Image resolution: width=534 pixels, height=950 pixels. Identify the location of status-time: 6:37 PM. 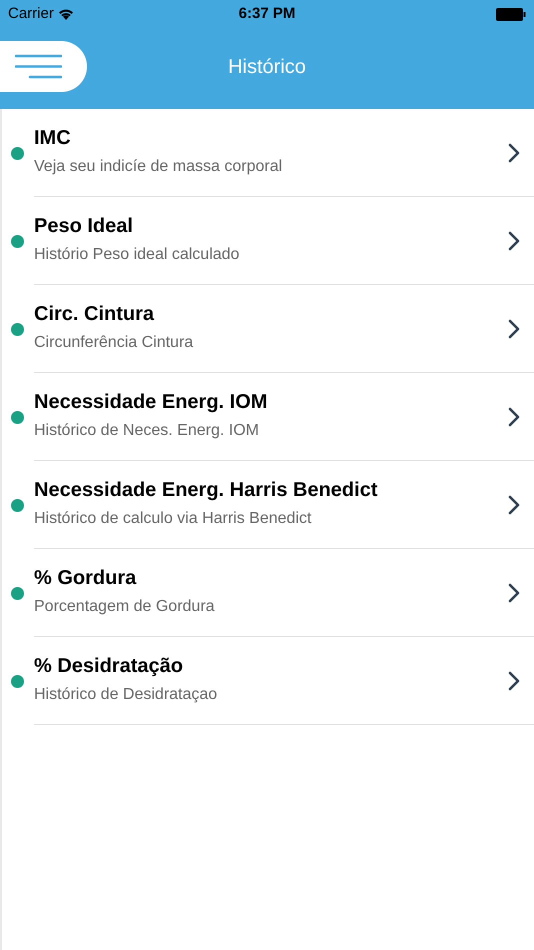
(267, 14).